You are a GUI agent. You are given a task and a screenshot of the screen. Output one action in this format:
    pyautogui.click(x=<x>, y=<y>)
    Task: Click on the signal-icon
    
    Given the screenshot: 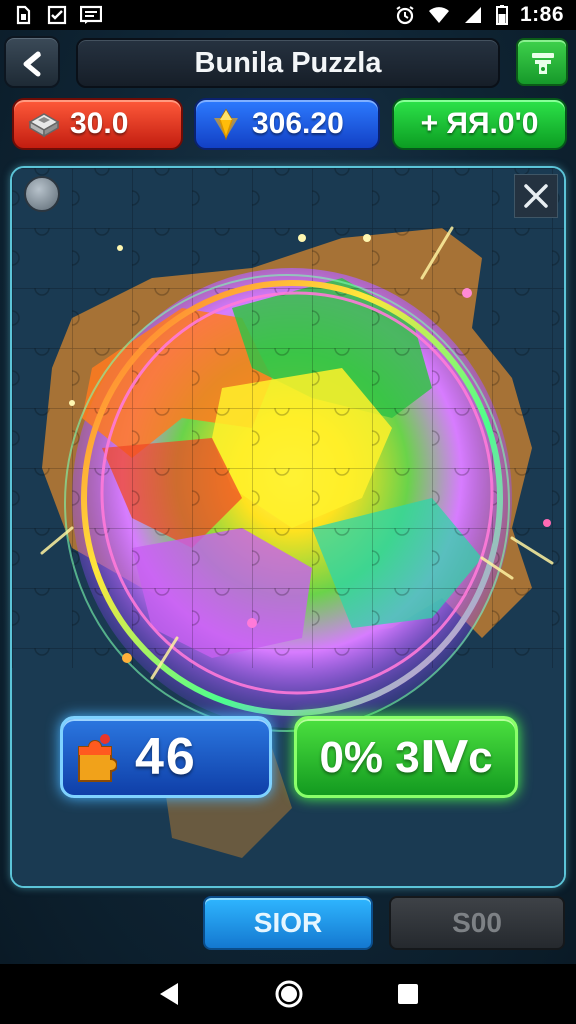 What is the action you would take?
    pyautogui.click(x=473, y=15)
    